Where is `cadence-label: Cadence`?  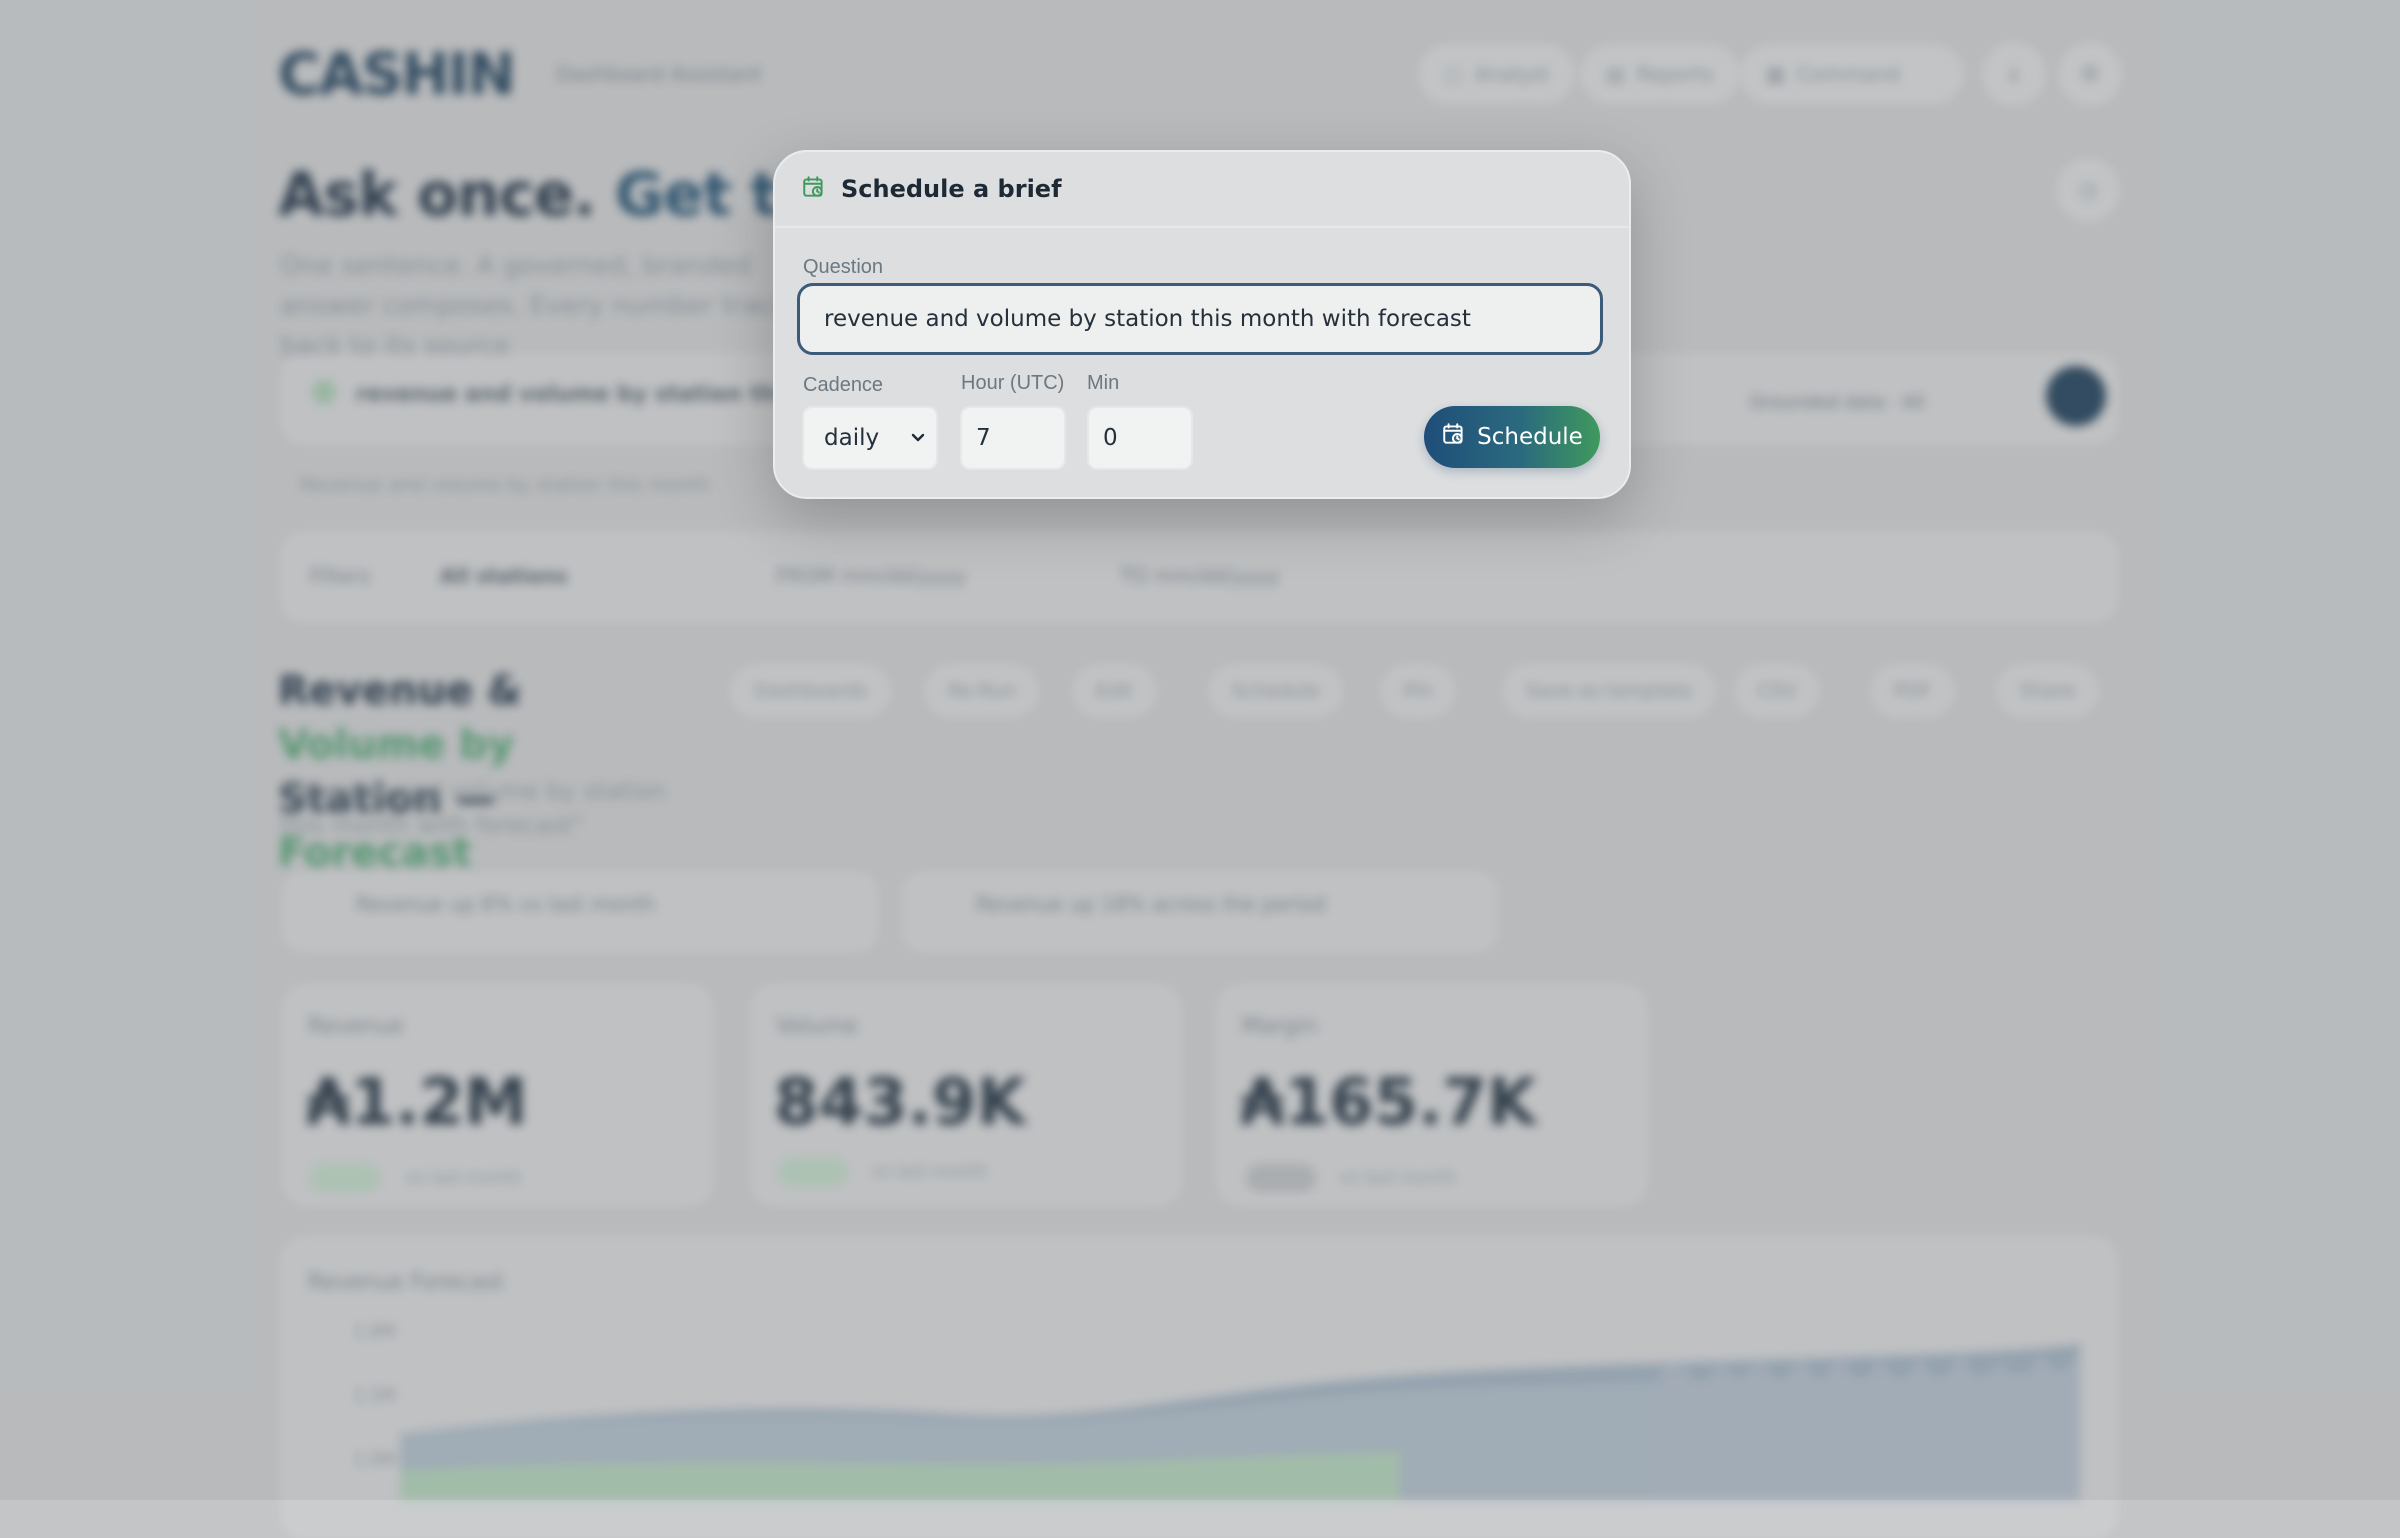
cadence-label: Cadence is located at coordinates (843, 385).